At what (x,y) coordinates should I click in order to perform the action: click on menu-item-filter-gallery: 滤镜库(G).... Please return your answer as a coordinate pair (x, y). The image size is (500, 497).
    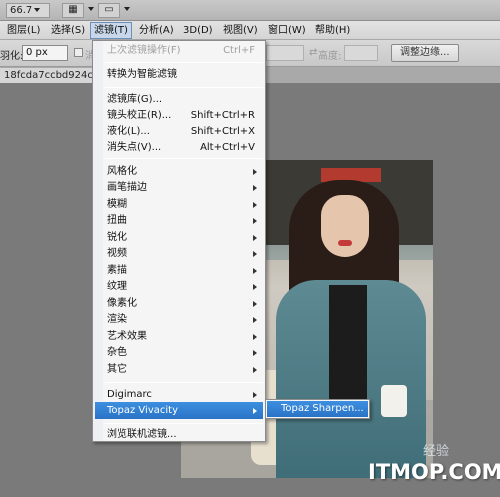
    Looking at the image, I should click on (179, 99).